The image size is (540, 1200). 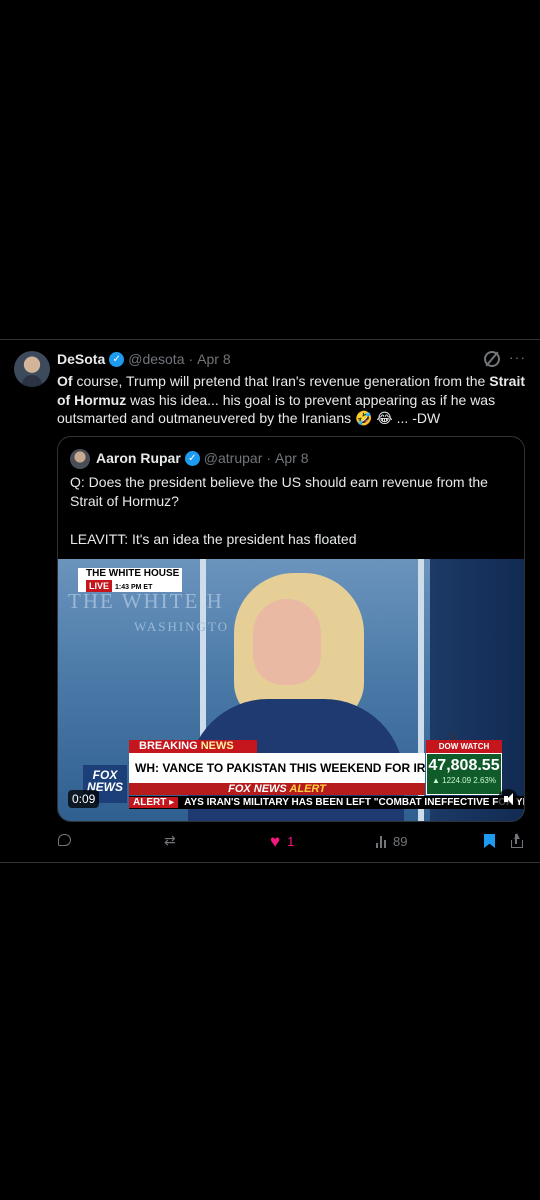 I want to click on breaking-label-b: NEWS, so click(x=217, y=746).